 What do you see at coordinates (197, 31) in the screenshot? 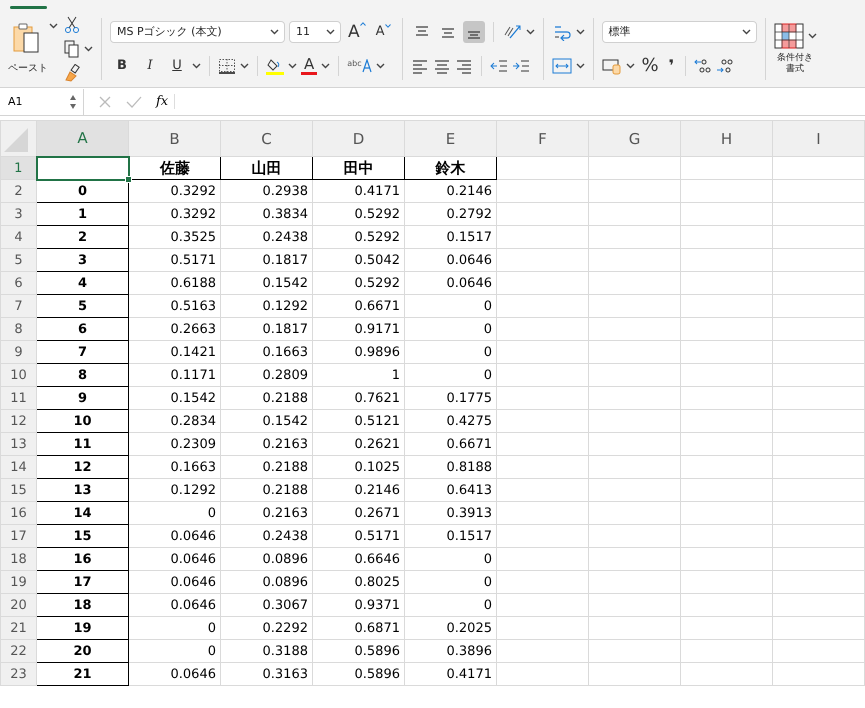
I see `font-dropdown: MS Pゴシック (本文)` at bounding box center [197, 31].